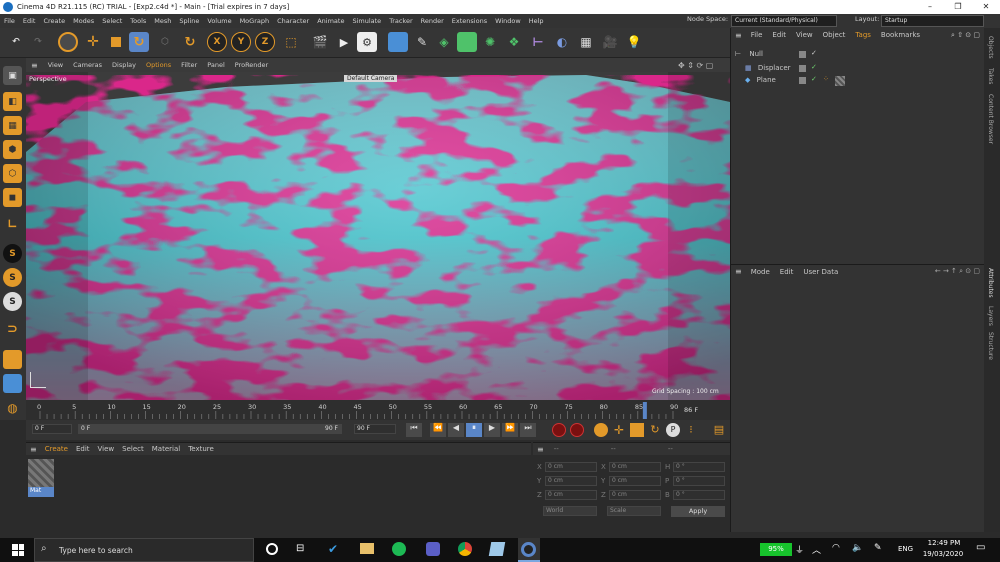  I want to click on coordinate-system-icon: ⬚, so click(291, 42).